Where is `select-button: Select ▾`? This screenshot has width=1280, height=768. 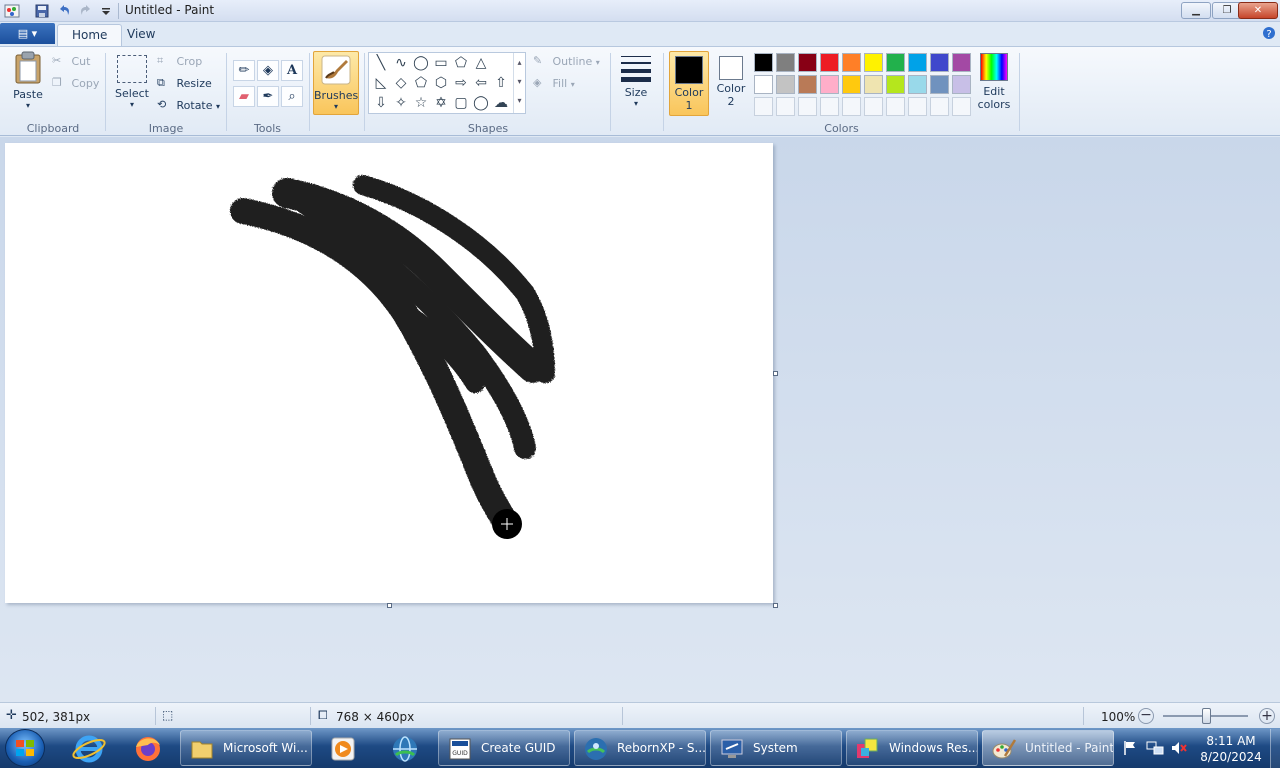
select-button: Select ▾ is located at coordinates (132, 81).